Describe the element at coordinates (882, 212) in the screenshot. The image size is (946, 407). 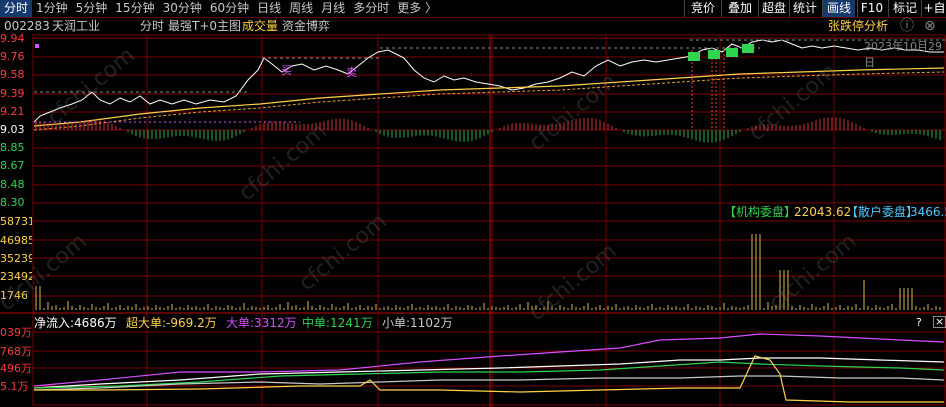
I see `retail-label: 【散户委盘】` at that location.